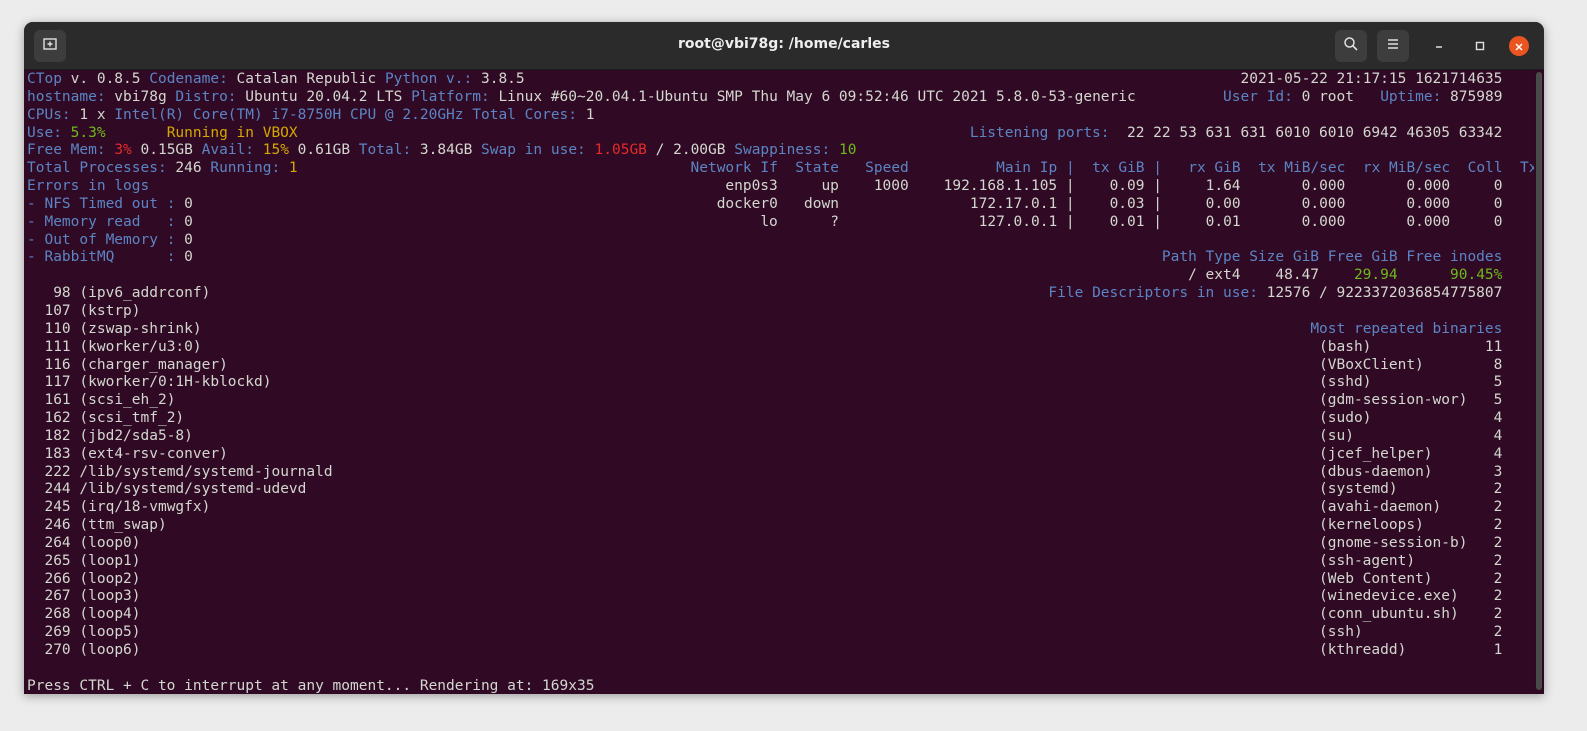 This screenshot has width=1587, height=731. I want to click on hamburger-menu-icon, so click(1393, 46).